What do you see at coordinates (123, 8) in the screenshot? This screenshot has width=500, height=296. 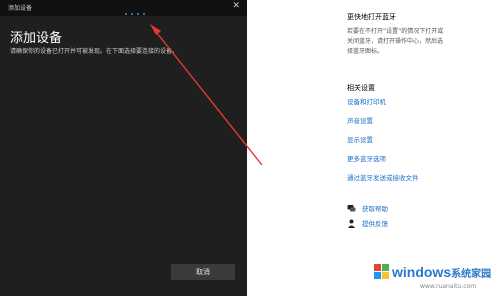 I see `dialog-titlebar: 添加设备 ✕` at bounding box center [123, 8].